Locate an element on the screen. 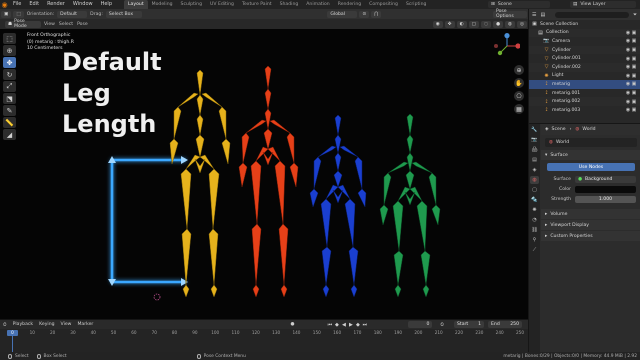 This screenshot has height=360, width=640. menu-file: File is located at coordinates (17, 4).